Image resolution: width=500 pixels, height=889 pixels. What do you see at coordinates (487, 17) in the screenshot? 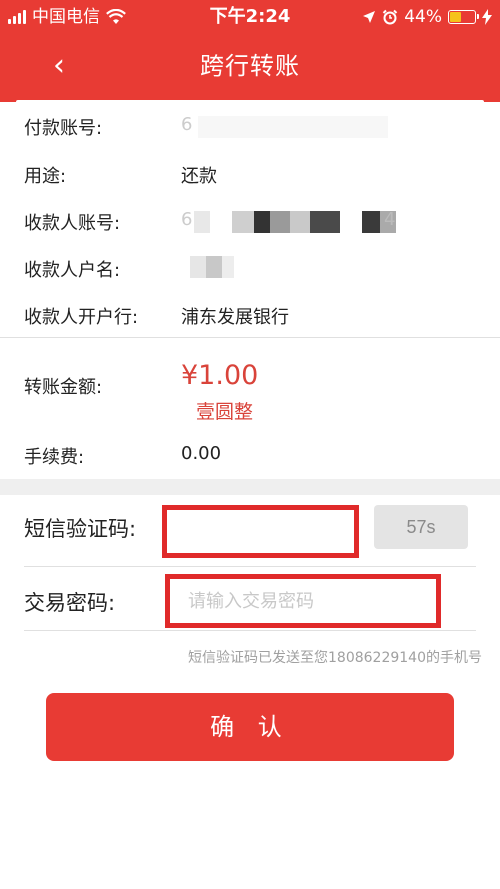
I see `charging-bolt-icon` at bounding box center [487, 17].